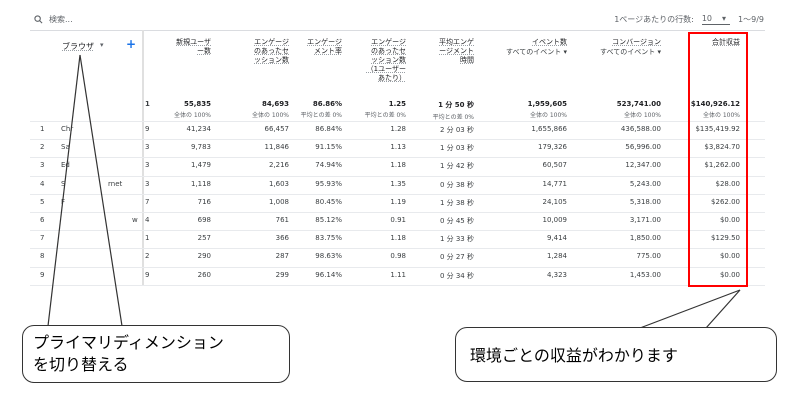 Image resolution: width=800 pixels, height=400 pixels. I want to click on dimension-callout-line2: を切り替える, so click(81, 364).